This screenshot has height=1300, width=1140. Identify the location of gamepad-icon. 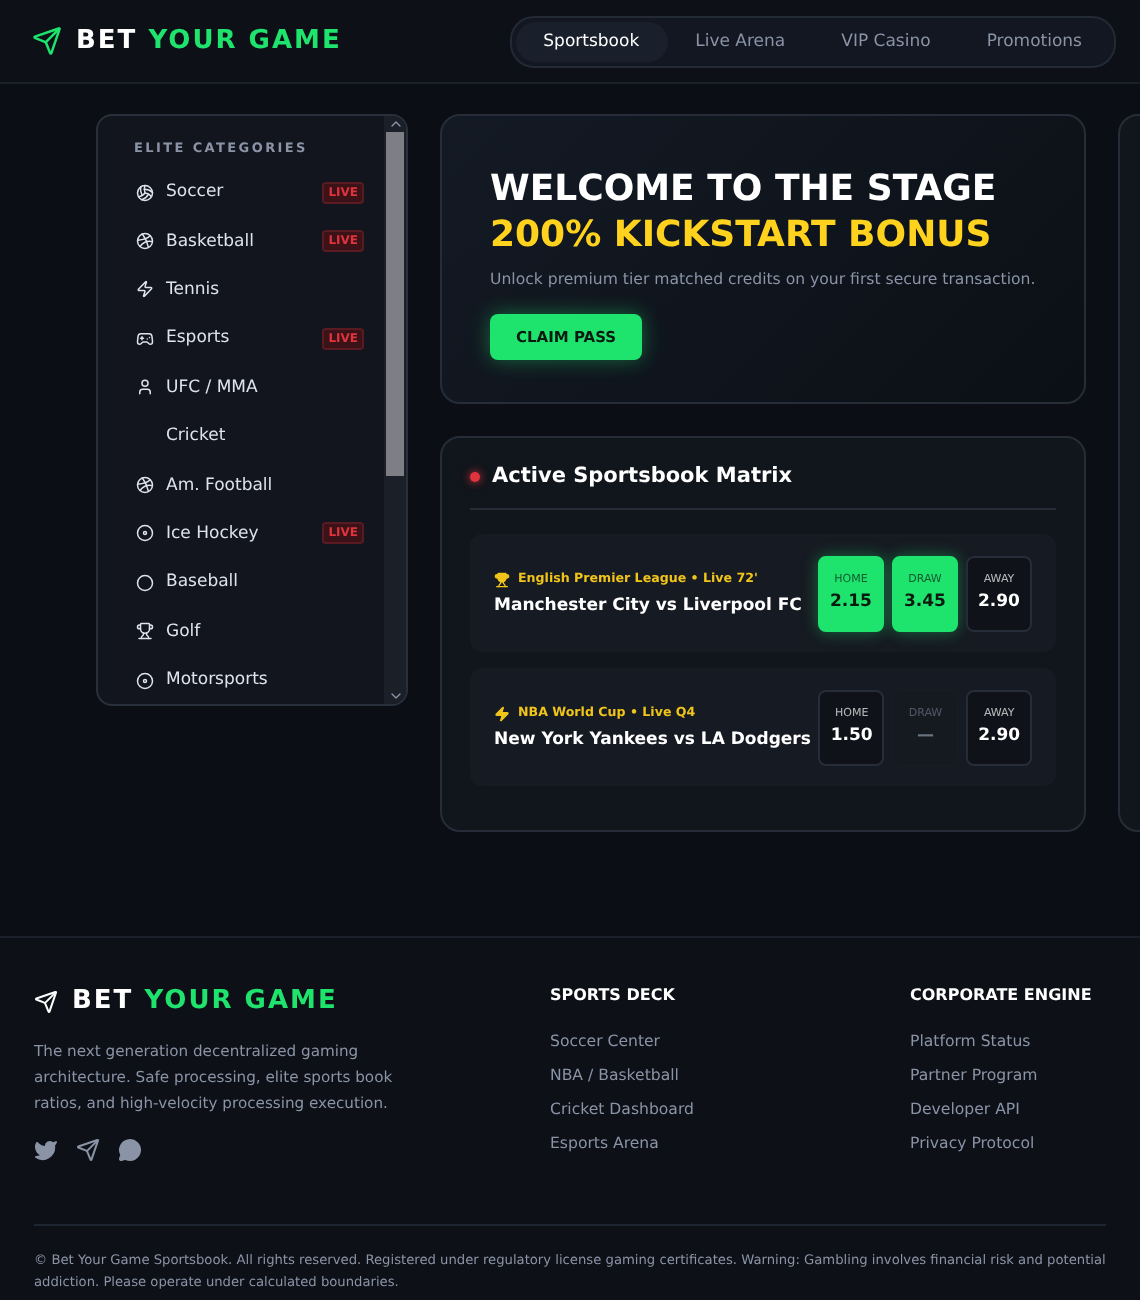
(144, 338).